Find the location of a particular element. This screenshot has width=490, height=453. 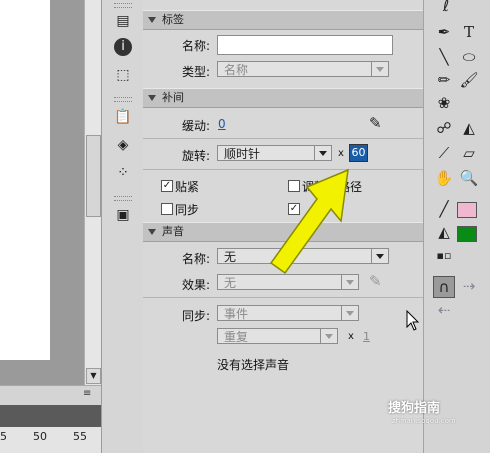

watermark-logo: 搜狗指南 is located at coordinates (414, 408).